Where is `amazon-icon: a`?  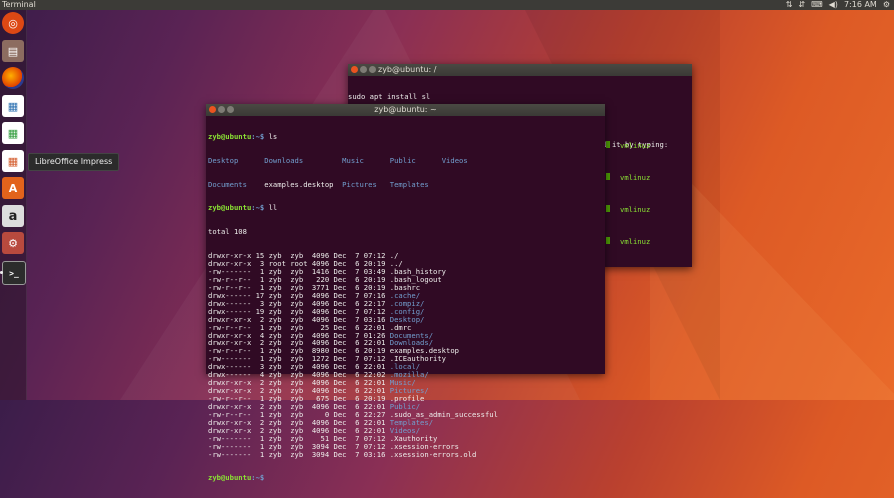
amazon-icon: a is located at coordinates (13, 216).